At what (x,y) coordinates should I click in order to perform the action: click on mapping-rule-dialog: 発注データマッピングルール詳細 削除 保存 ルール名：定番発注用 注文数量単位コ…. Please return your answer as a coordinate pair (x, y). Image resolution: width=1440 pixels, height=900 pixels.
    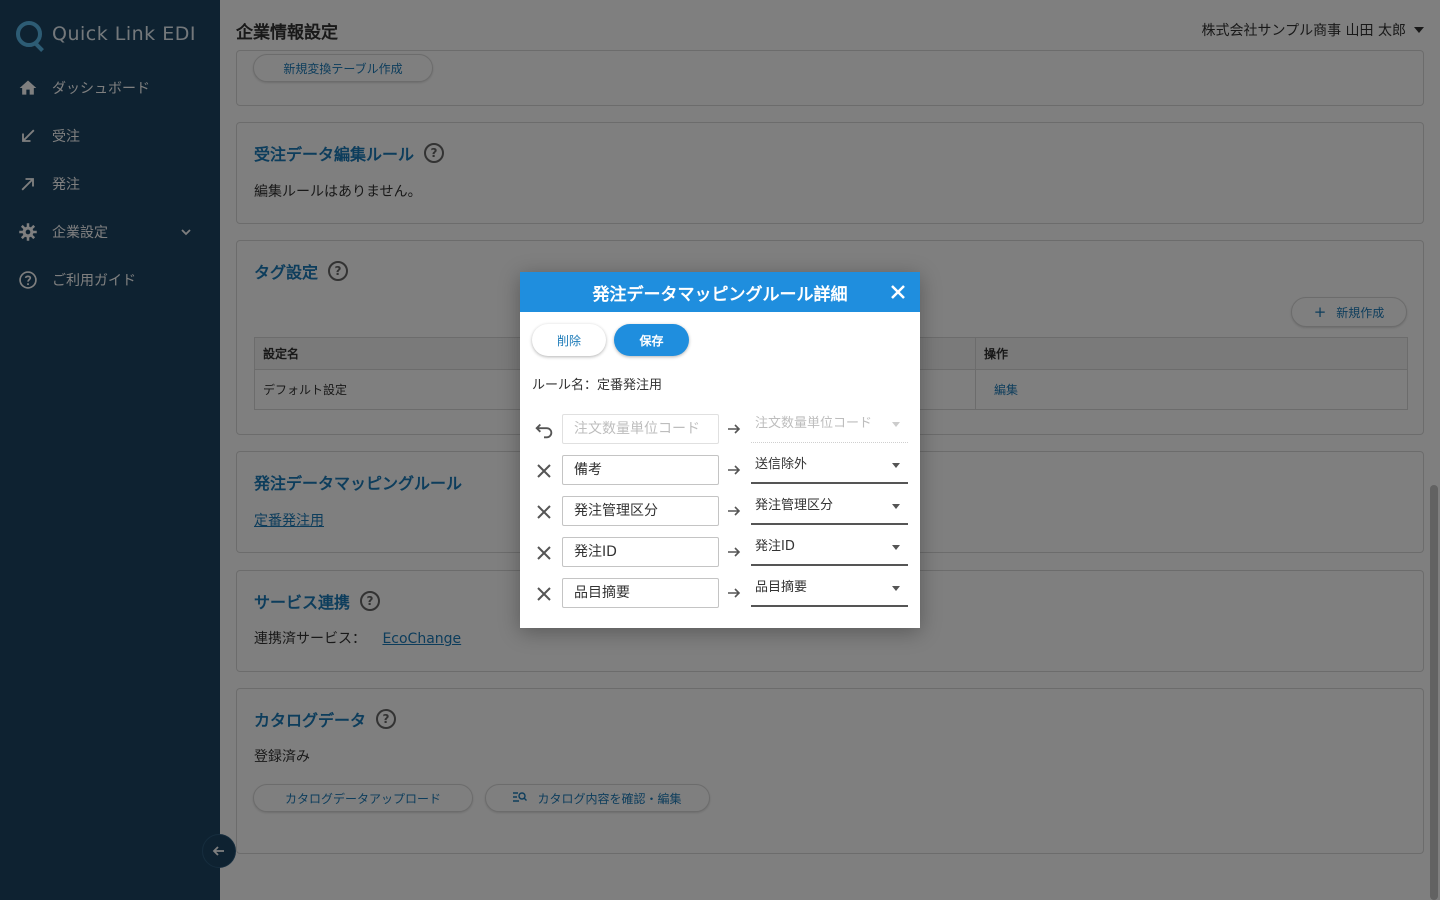
    Looking at the image, I should click on (720, 450).